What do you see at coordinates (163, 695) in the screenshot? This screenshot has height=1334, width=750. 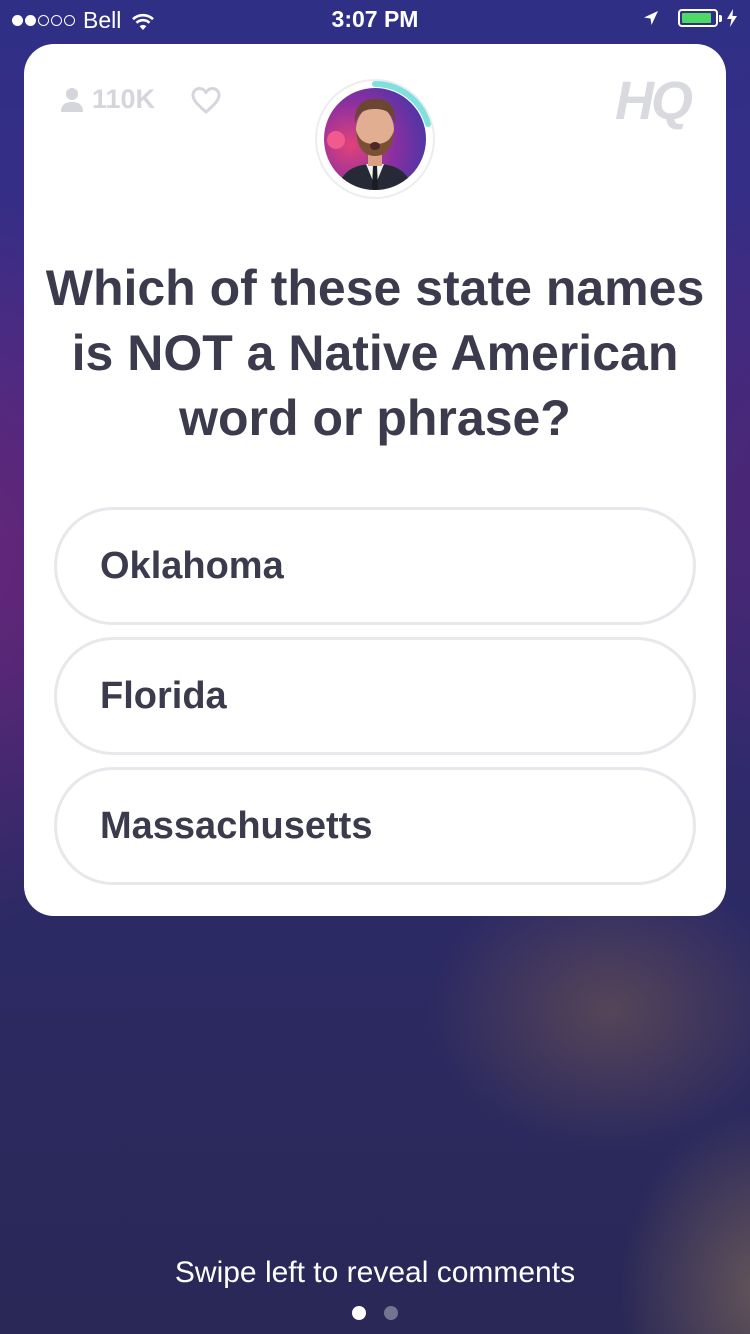 I see `answer-label: Florida` at bounding box center [163, 695].